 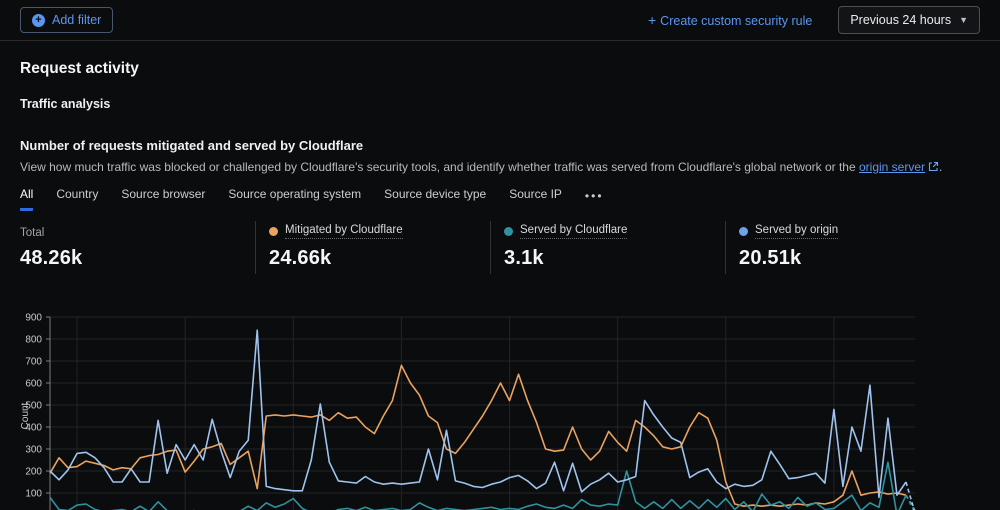 I want to click on svg-text: 700, so click(x=33, y=362).